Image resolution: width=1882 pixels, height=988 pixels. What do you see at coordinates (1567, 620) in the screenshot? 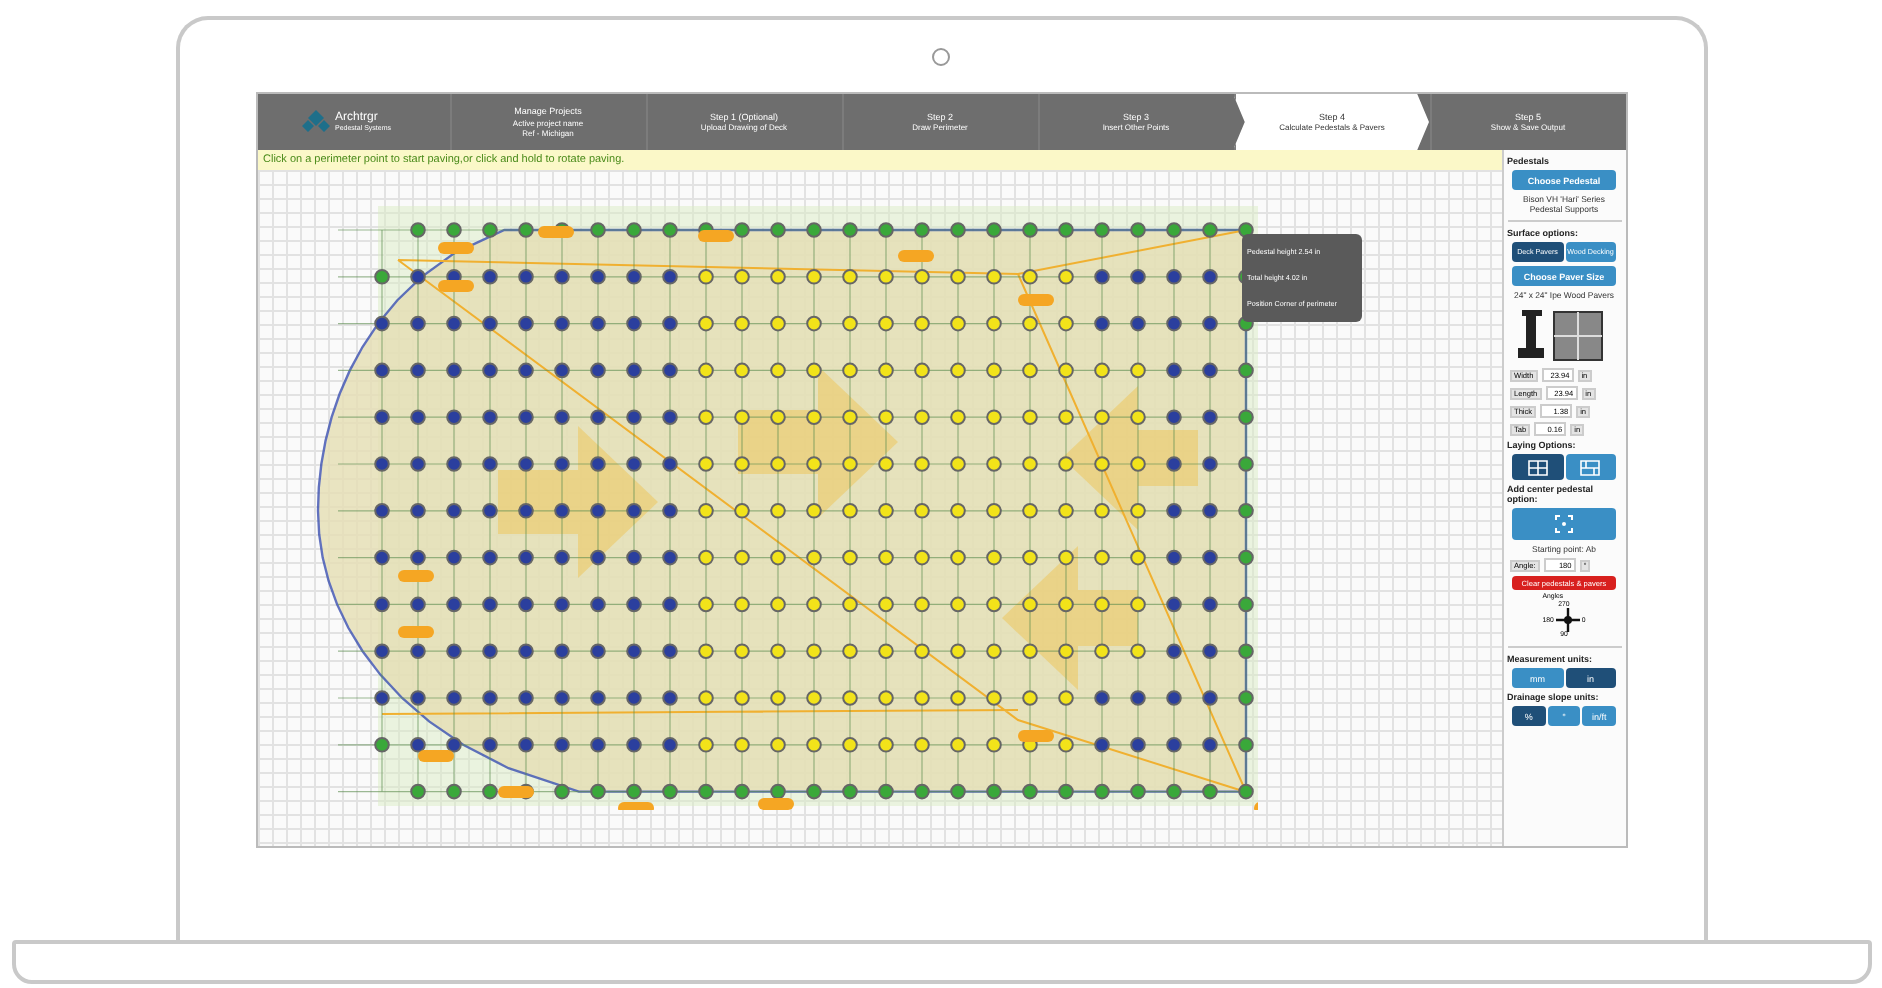
I see `compass-icon` at bounding box center [1567, 620].